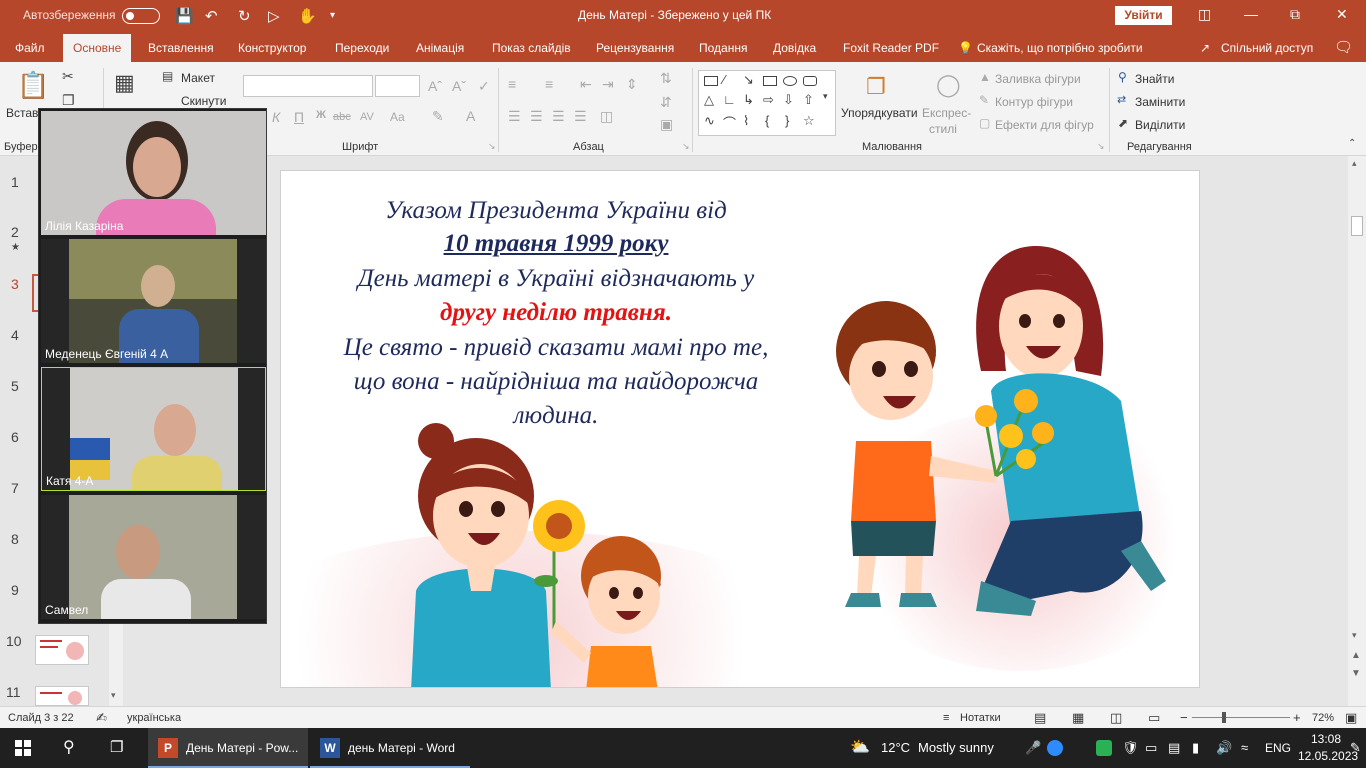  I want to click on tab-foxit: Foxit Reader PDF, so click(891, 48).